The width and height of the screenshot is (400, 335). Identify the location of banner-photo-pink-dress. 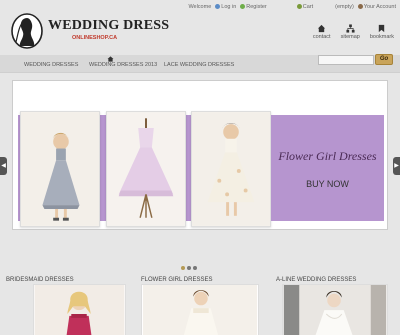
(146, 169).